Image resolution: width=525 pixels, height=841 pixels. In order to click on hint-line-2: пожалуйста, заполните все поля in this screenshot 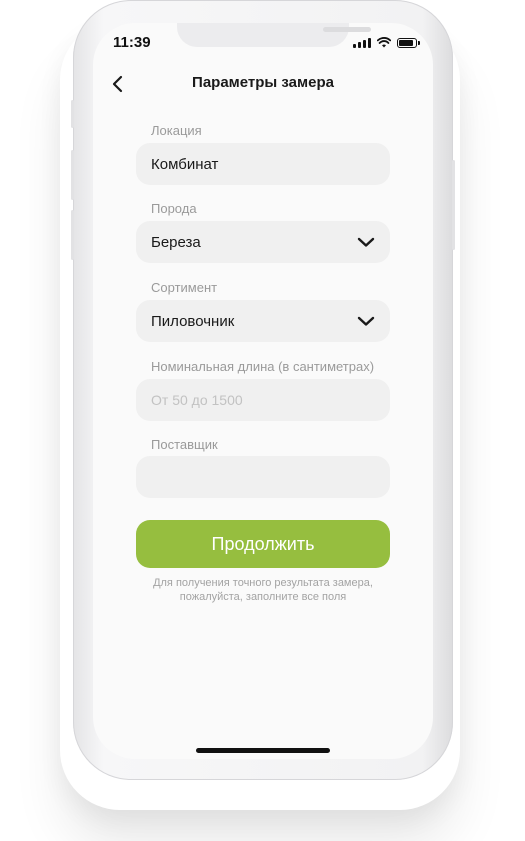, I will do `click(263, 597)`.